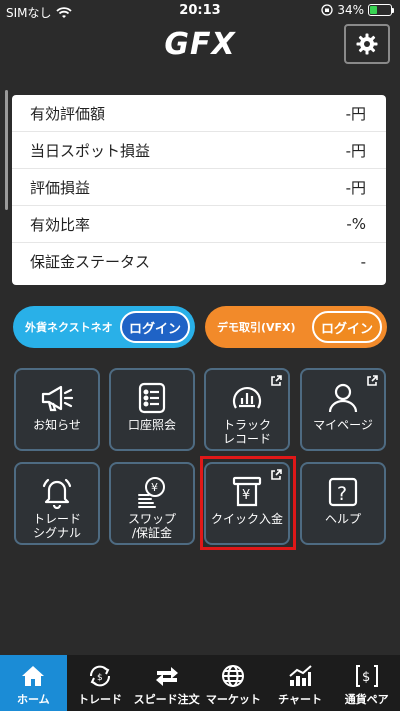 This screenshot has width=400, height=711. I want to click on tile-label: トレード シグナル, so click(56, 526).